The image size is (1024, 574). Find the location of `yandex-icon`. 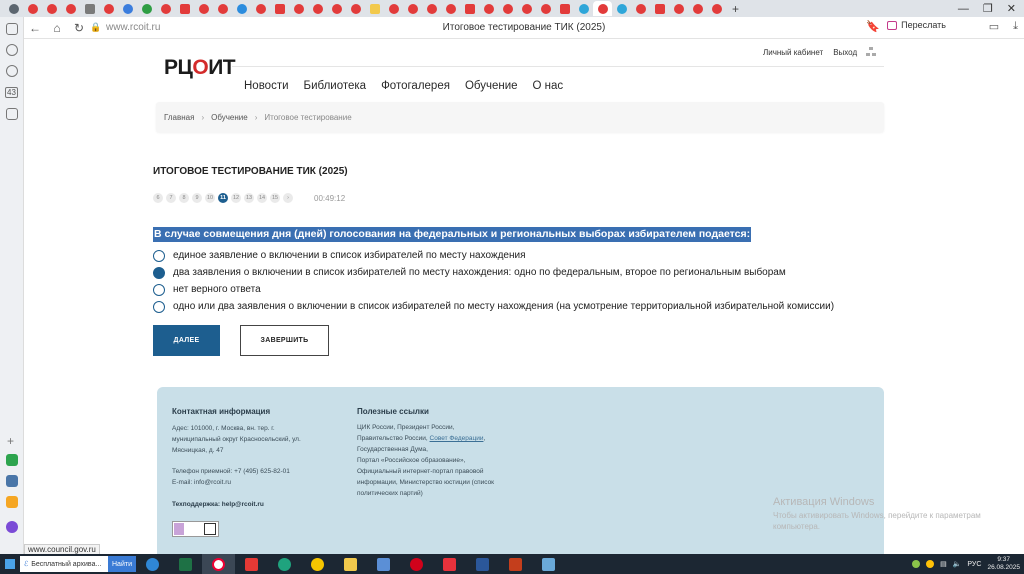

yandex-icon is located at coordinates (251, 564).